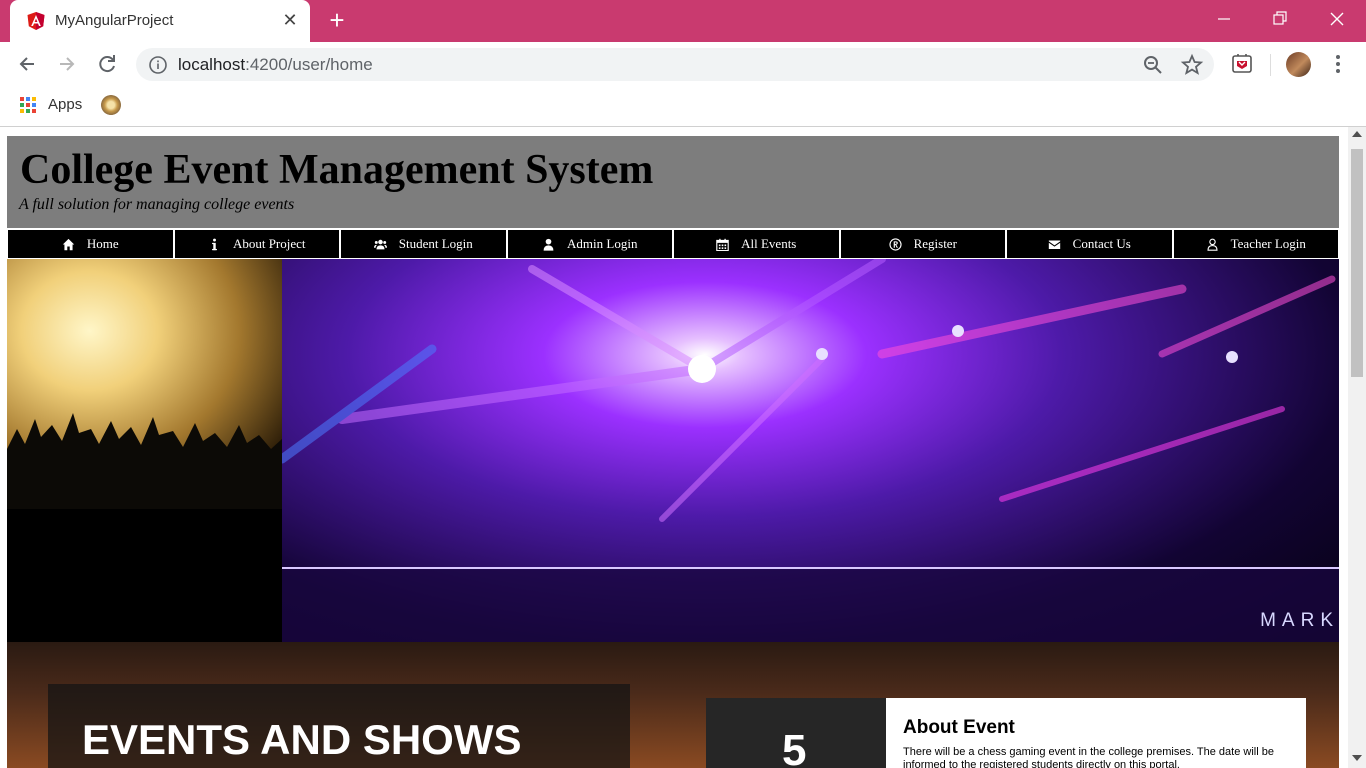 This screenshot has height=768, width=1366. What do you see at coordinates (290, 20) in the screenshot?
I see `tab-close-icon: ✕` at bounding box center [290, 20].